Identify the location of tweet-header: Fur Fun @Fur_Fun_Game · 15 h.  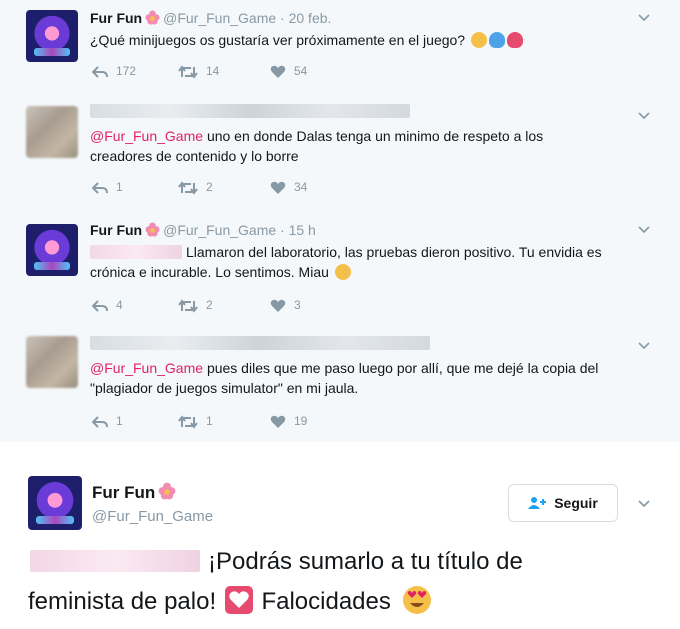
(203, 230).